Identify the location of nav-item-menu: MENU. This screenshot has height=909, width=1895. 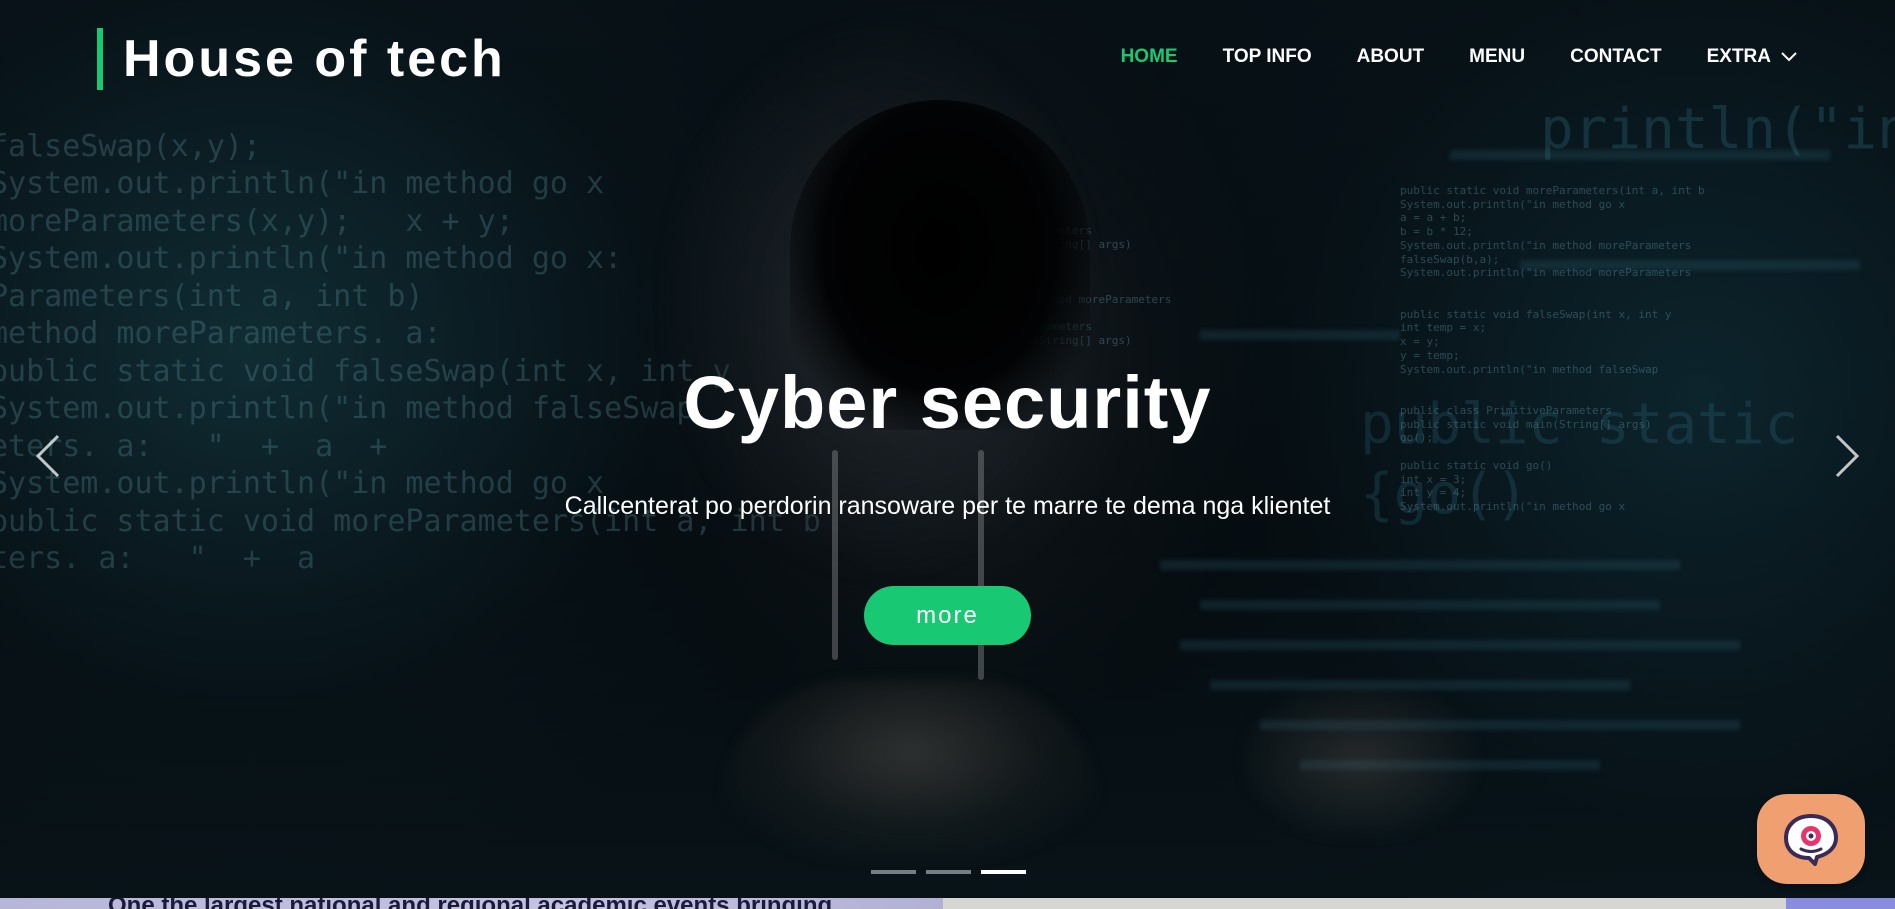
(1497, 57).